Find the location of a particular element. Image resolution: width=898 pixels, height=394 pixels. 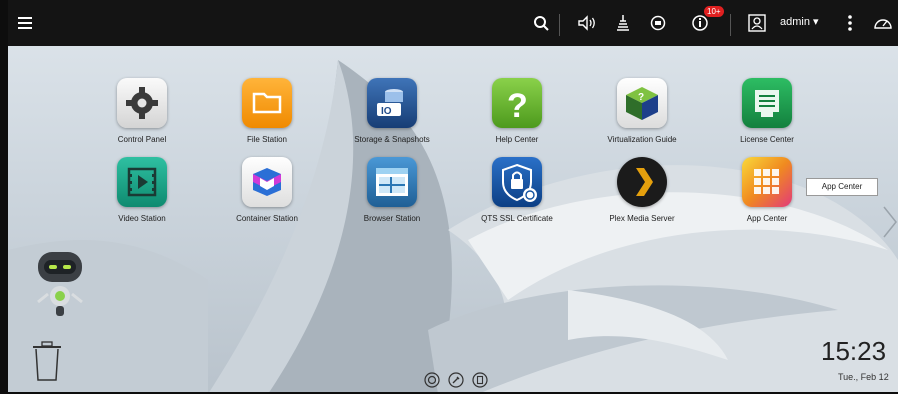

trash-icon is located at coordinates (47, 363).